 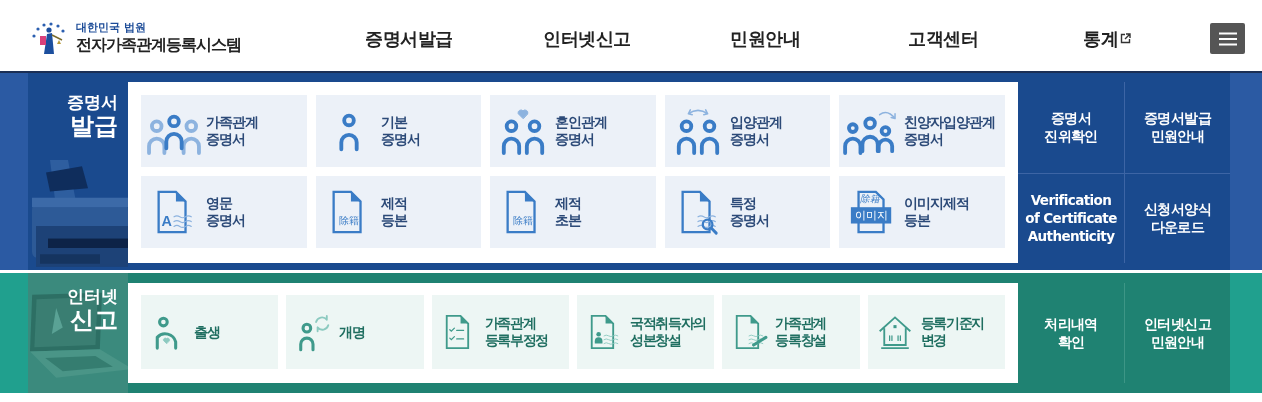 What do you see at coordinates (94, 320) in the screenshot?
I see `section-title: 신고` at bounding box center [94, 320].